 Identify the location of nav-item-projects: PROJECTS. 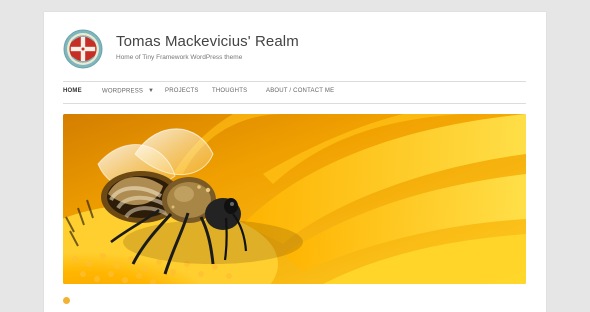
(182, 91).